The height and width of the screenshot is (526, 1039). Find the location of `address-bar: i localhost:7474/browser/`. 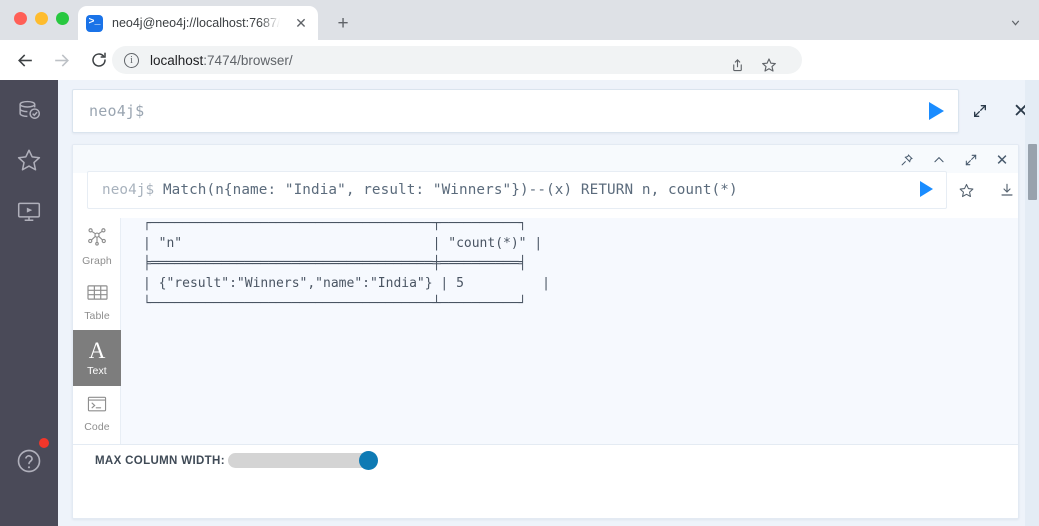

address-bar: i localhost:7474/browser/ is located at coordinates (457, 60).